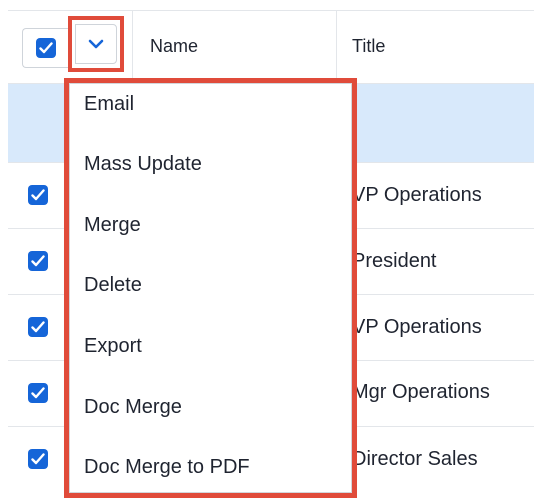  What do you see at coordinates (368, 46) in the screenshot?
I see `column-header-title: Title` at bounding box center [368, 46].